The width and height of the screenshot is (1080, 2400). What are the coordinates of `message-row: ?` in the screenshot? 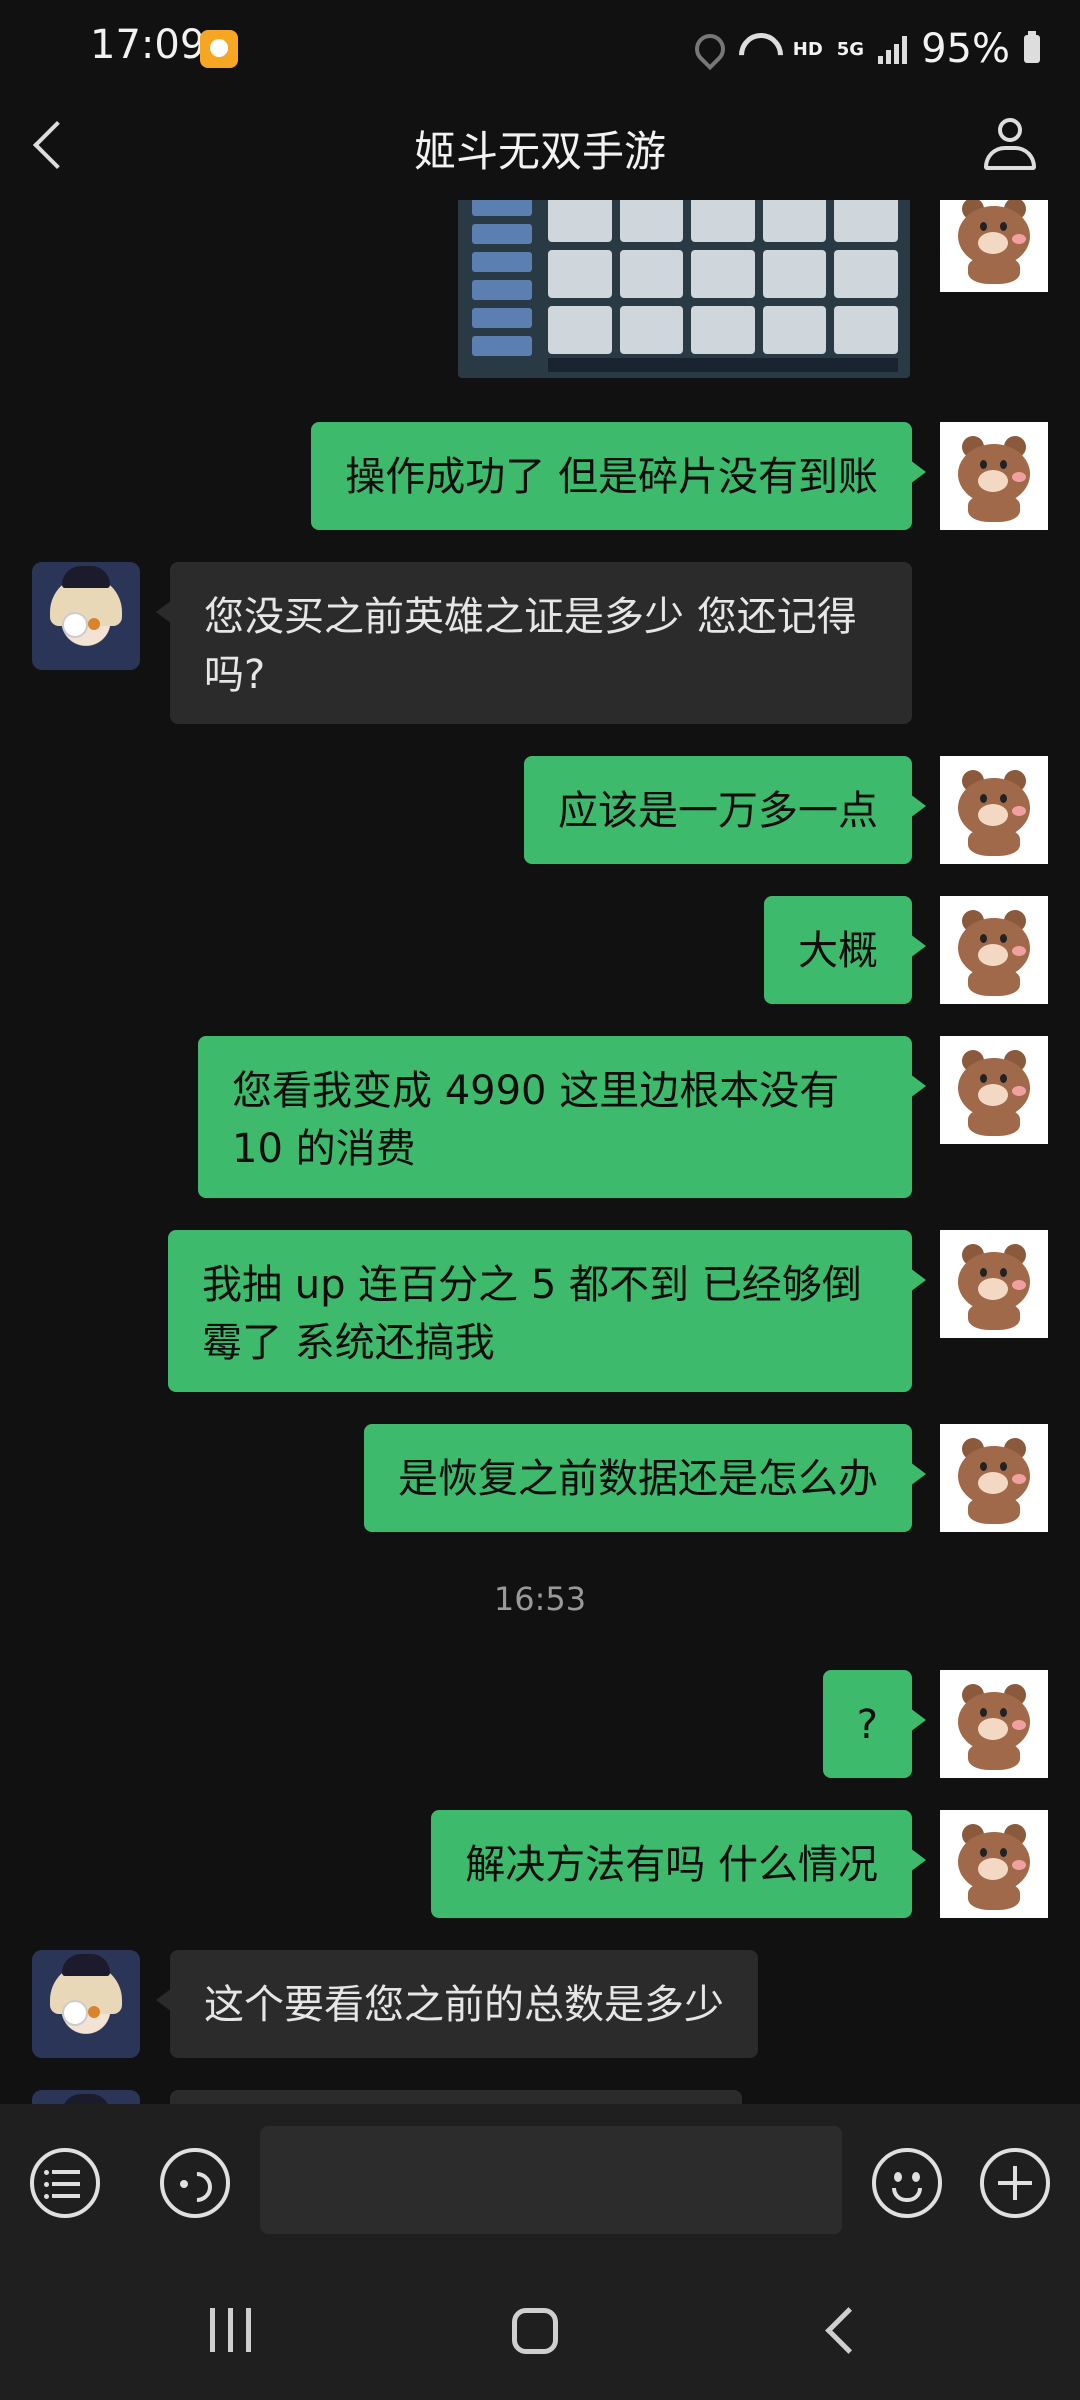 It's located at (540, 1725).